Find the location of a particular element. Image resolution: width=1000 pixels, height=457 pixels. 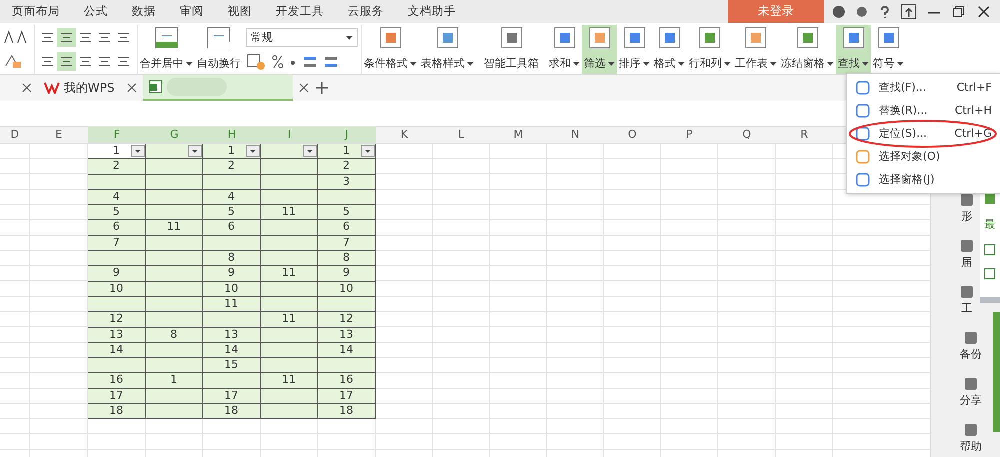

menu-item: 选择窗格(J) is located at coordinates (923, 179).